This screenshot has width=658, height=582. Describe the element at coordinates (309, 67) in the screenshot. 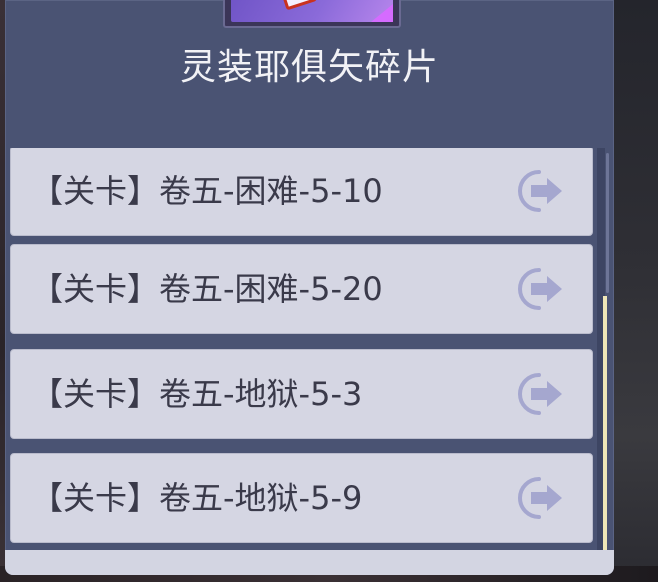

I see `item-title: 灵装耶俱矢碎片` at that location.